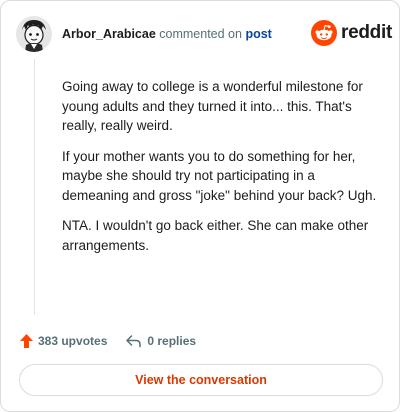  I want to click on reply-arrow-icon, so click(134, 341).